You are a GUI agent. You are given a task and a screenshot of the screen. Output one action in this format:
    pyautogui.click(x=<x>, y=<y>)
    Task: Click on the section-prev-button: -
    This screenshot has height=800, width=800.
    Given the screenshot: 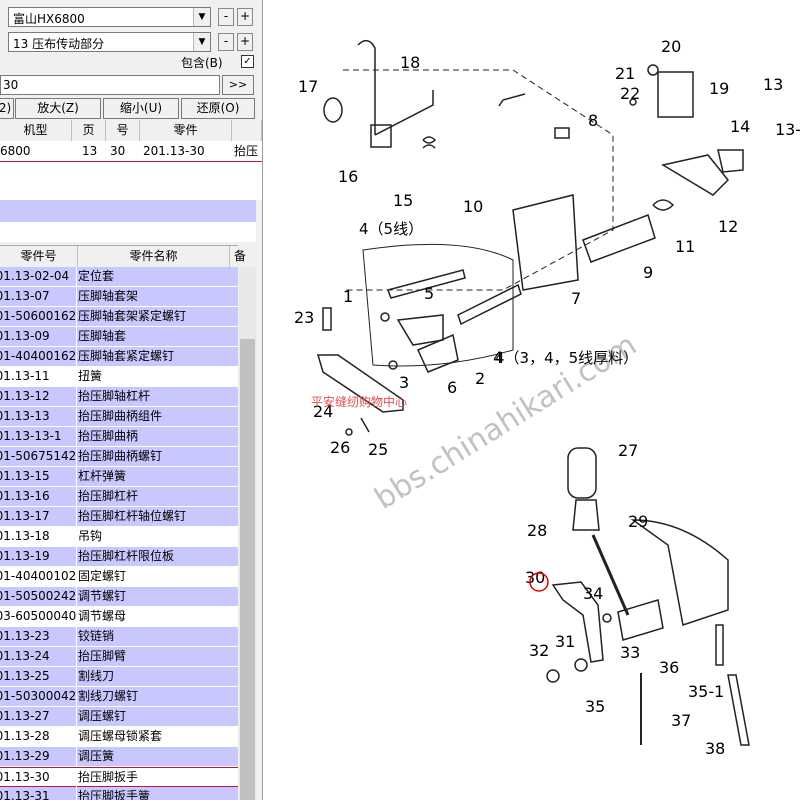 What is the action you would take?
    pyautogui.click(x=226, y=42)
    